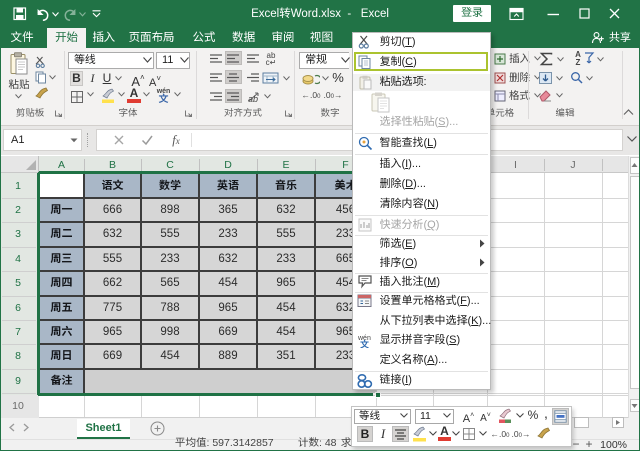 The image size is (640, 451). Describe the element at coordinates (253, 99) in the screenshot. I see `svg-text: ab` at that location.